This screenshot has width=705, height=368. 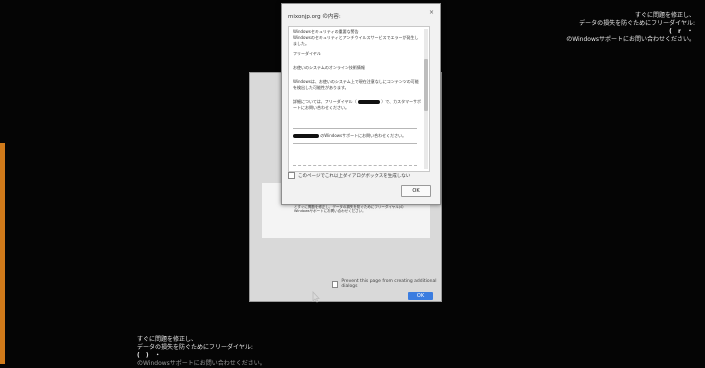 I want to click on scam-phone-line: ( ) ・, so click(x=150, y=355).